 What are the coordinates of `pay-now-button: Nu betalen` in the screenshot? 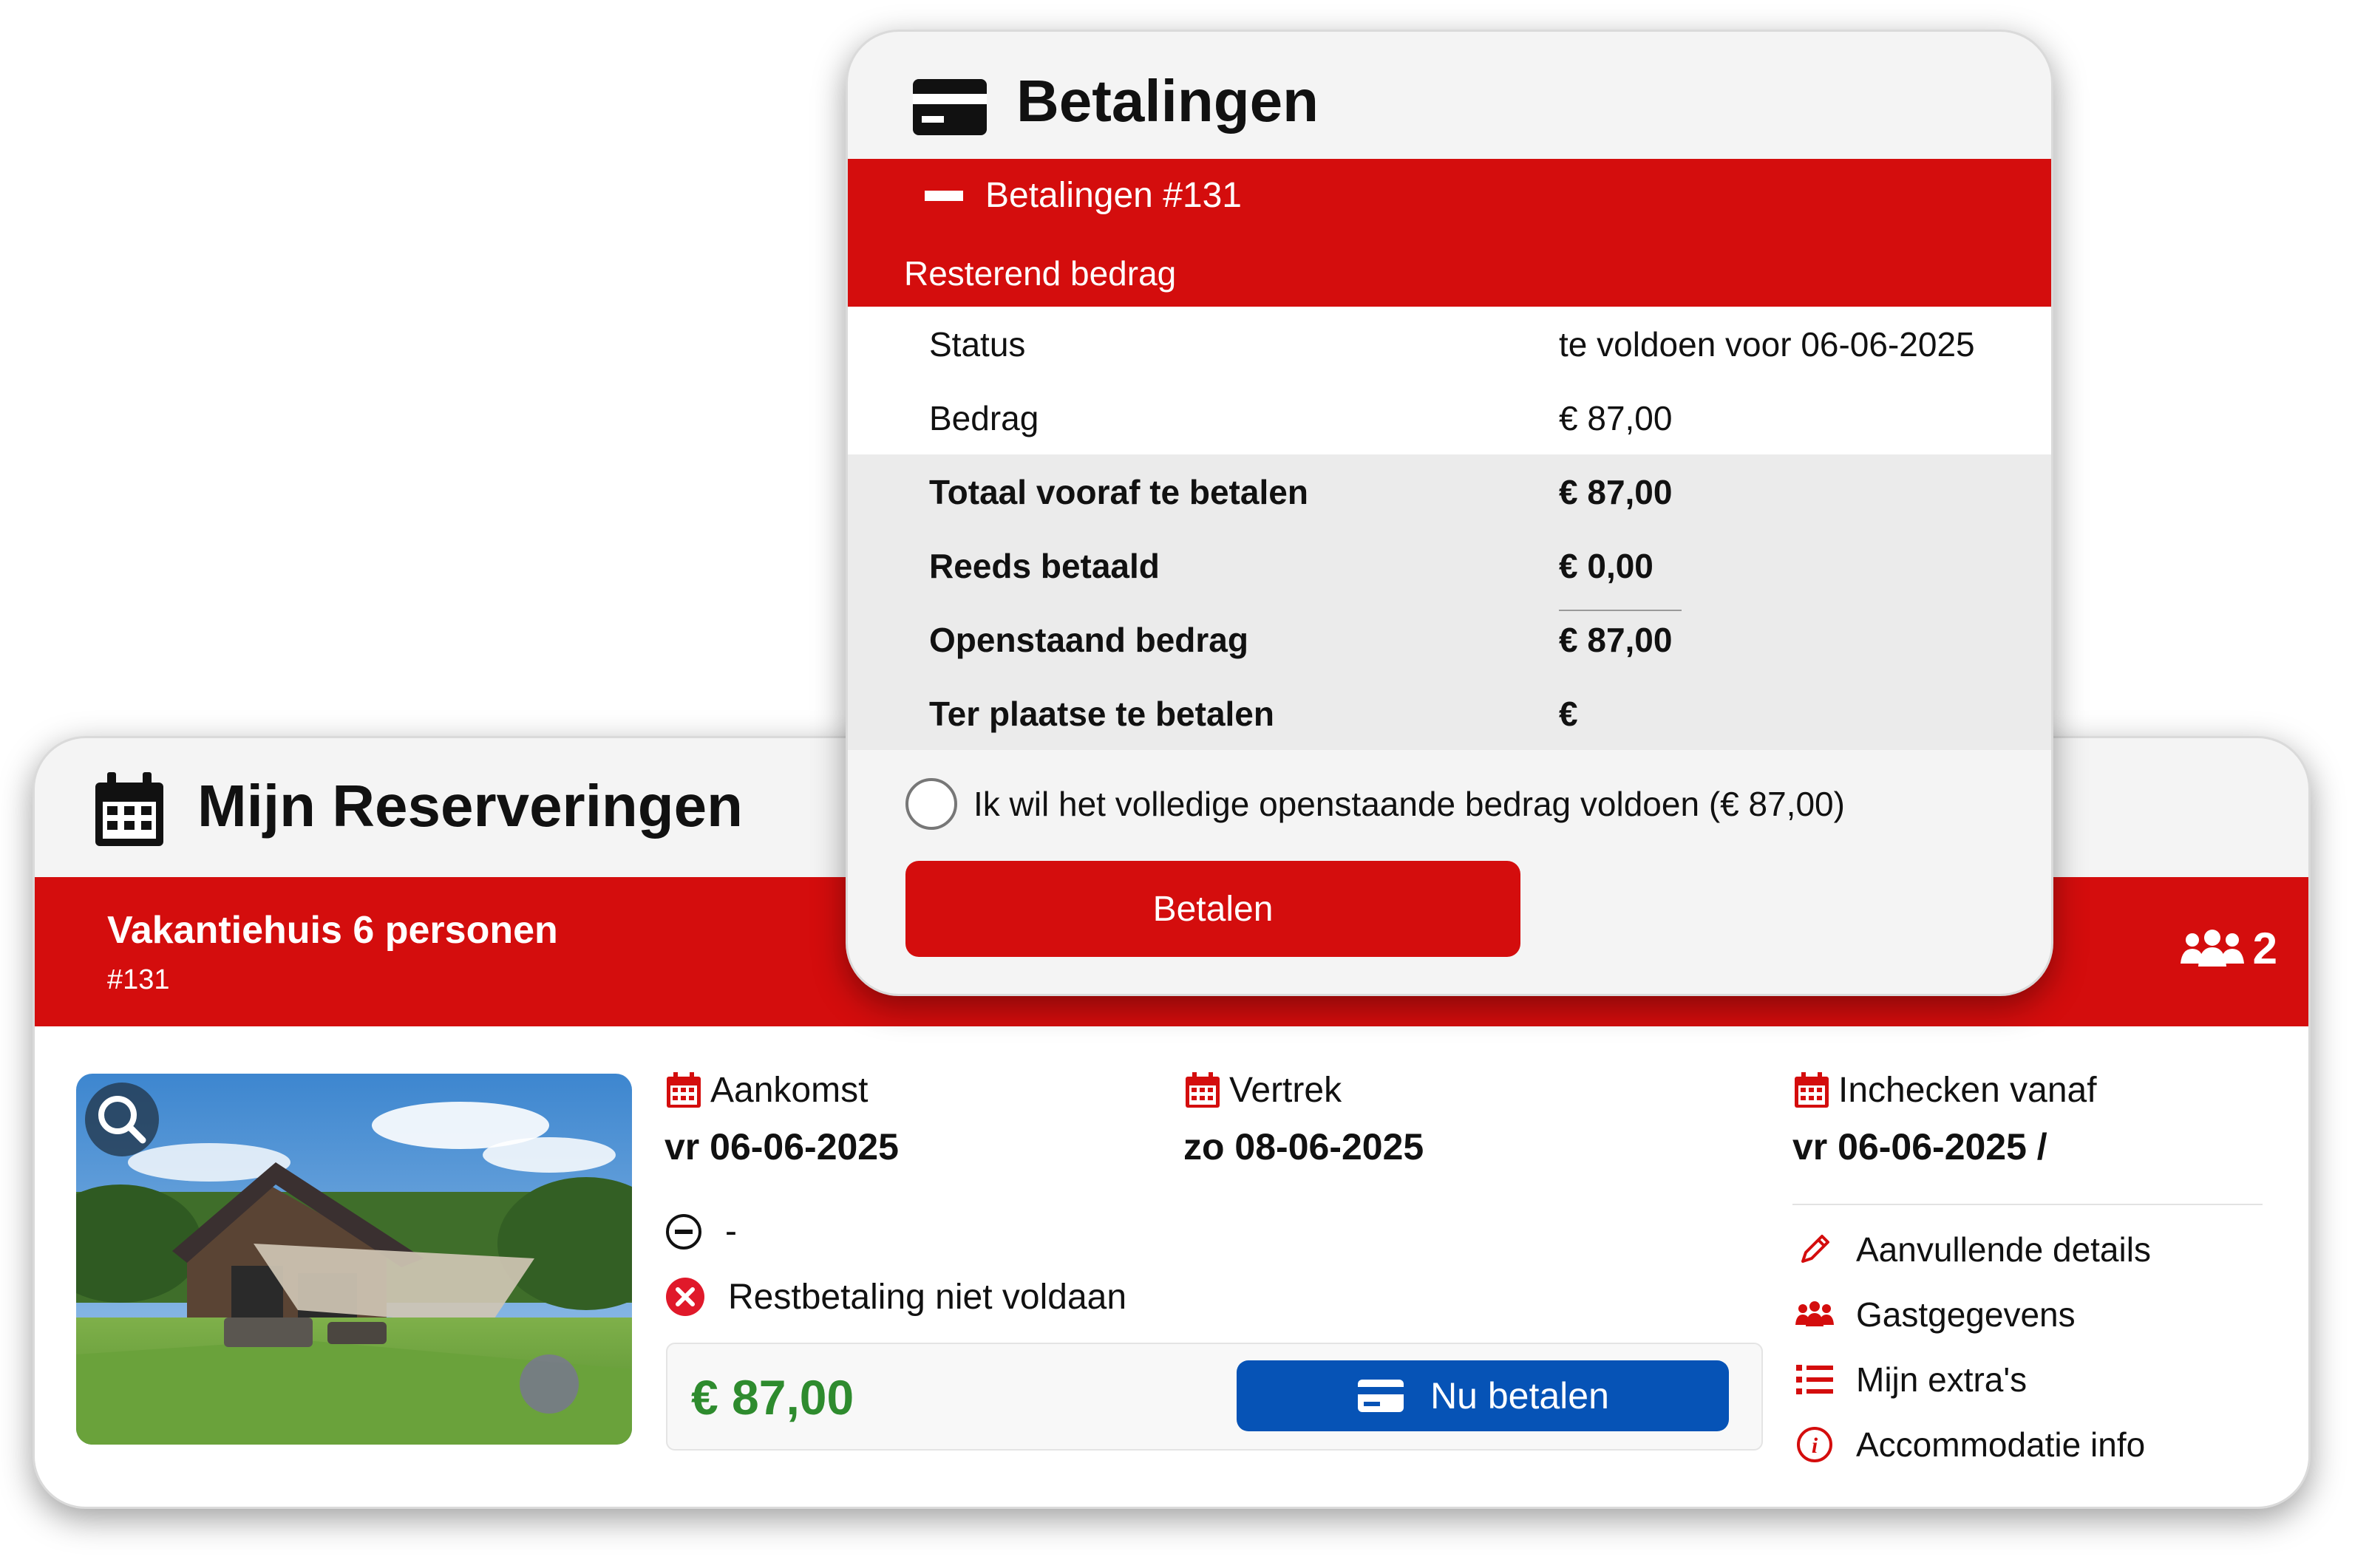 It's located at (1483, 1395).